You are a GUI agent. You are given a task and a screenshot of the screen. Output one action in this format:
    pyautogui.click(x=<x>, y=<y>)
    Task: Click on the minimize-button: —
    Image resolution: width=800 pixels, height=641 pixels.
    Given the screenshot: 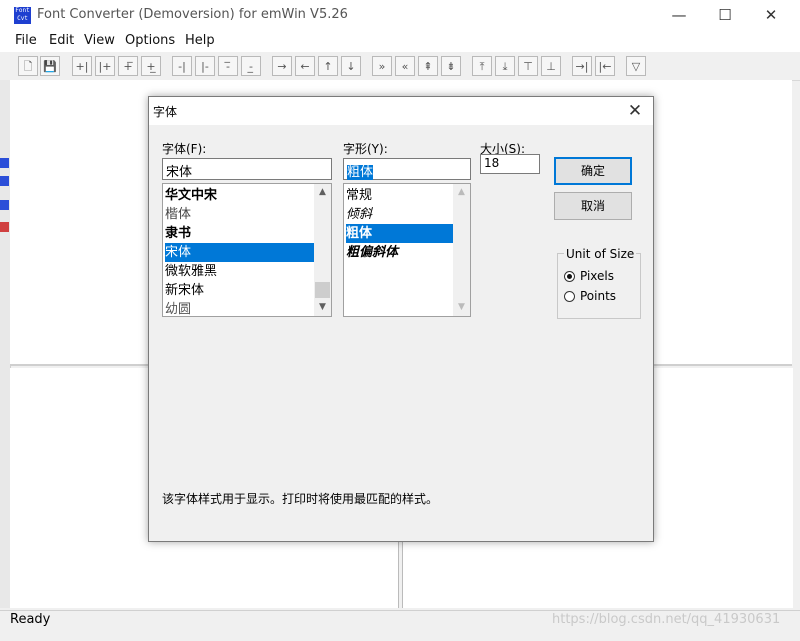 What is the action you would take?
    pyautogui.click(x=679, y=15)
    